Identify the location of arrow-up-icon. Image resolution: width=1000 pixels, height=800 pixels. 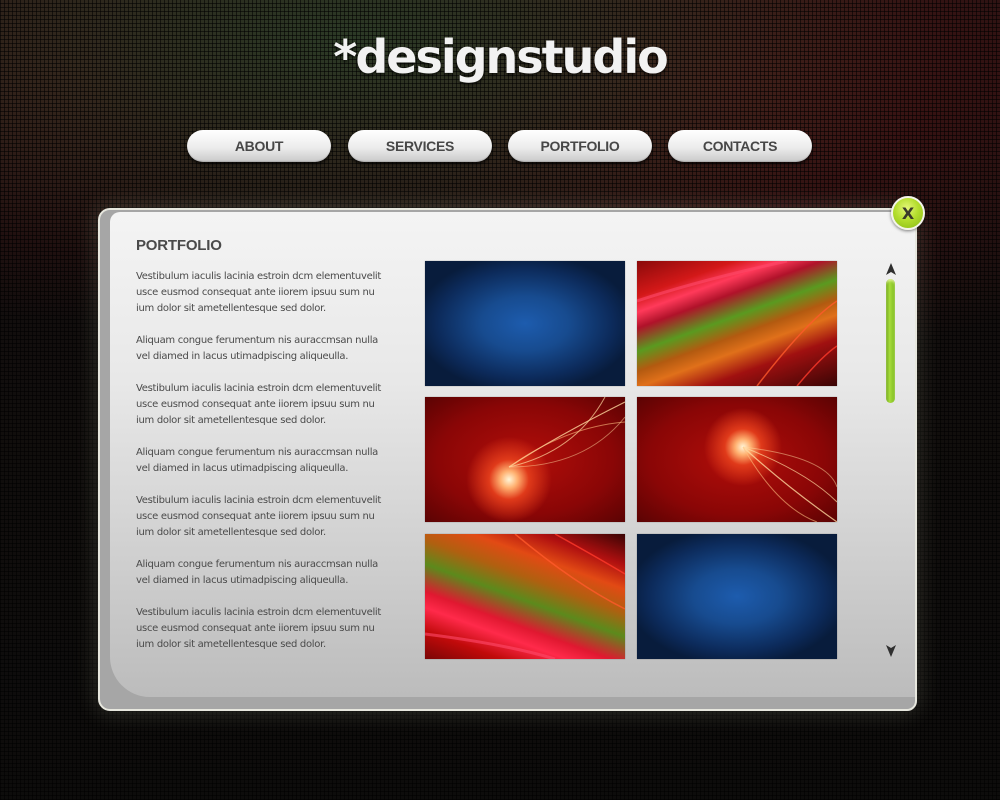
(891, 269).